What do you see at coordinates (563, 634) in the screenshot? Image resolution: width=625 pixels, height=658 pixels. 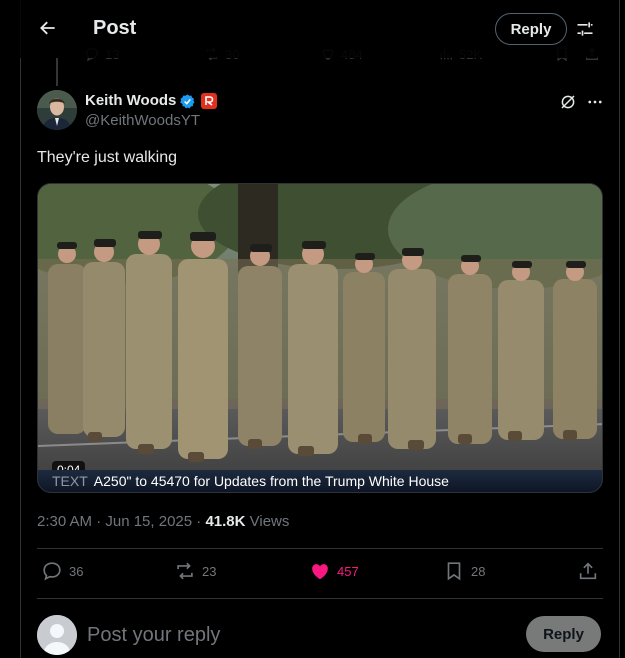 I see `reply-submit-button: Reply` at bounding box center [563, 634].